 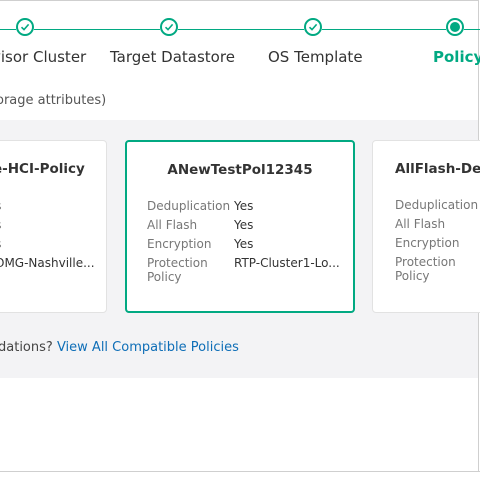 What do you see at coordinates (456, 57) in the screenshot?
I see `step-label-policy: Policy` at bounding box center [456, 57].